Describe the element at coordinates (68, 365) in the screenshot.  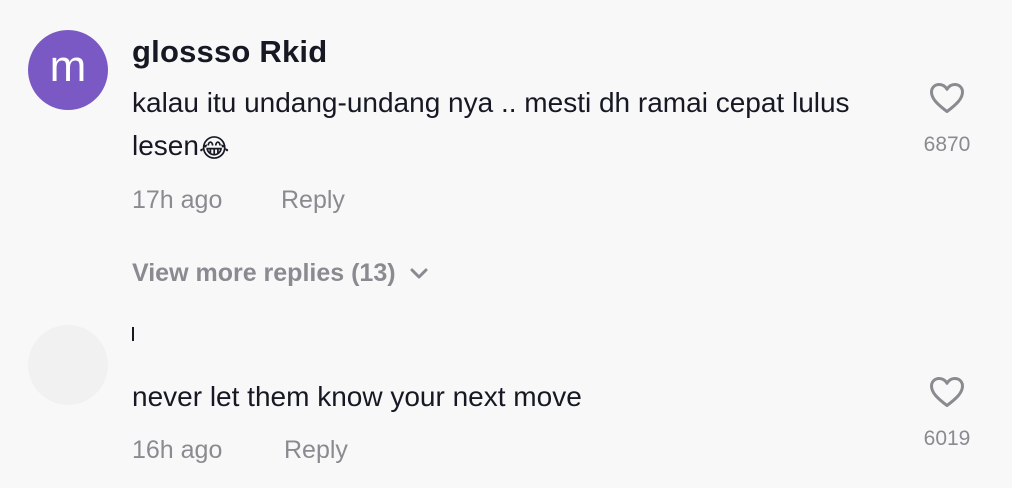
I see `avatar` at that location.